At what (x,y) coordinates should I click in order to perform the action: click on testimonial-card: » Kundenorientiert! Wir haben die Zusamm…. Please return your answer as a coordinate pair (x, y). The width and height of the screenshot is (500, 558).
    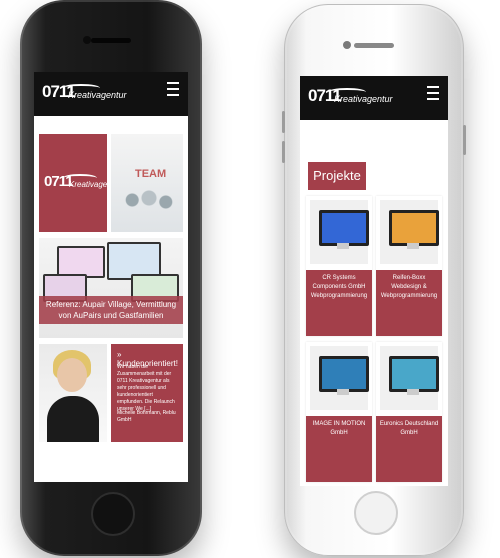
    Looking at the image, I should click on (147, 393).